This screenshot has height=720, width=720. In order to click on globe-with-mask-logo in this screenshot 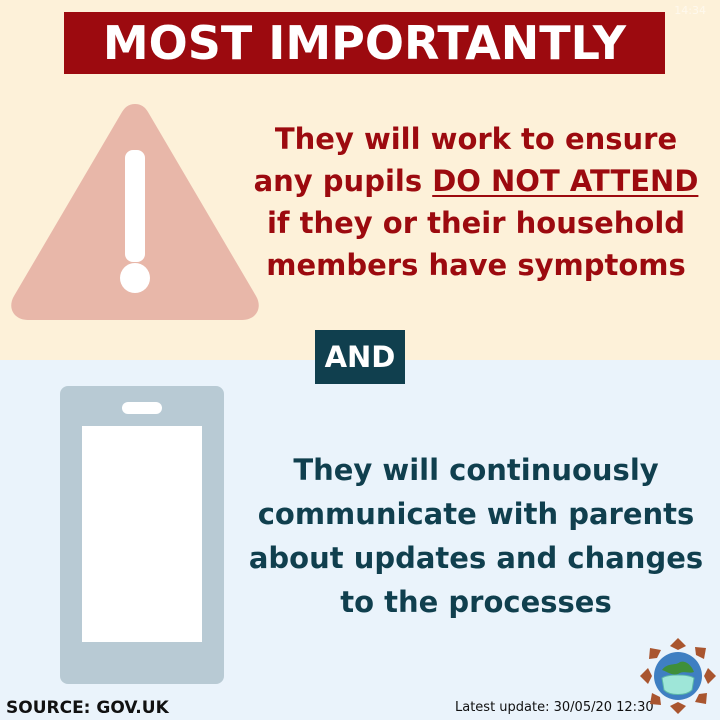, I will do `click(678, 676)`.